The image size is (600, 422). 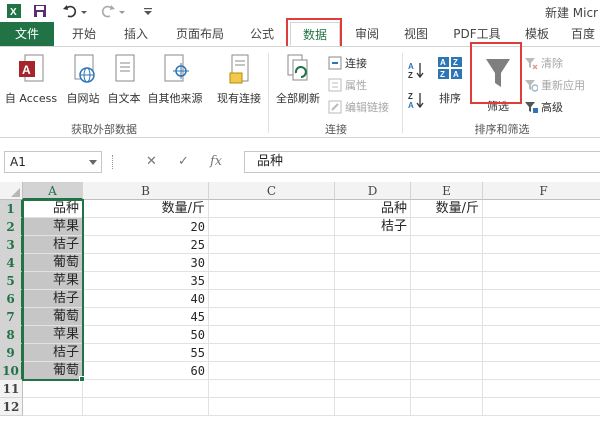 What do you see at coordinates (447, 335) in the screenshot?
I see `cell-e8` at bounding box center [447, 335].